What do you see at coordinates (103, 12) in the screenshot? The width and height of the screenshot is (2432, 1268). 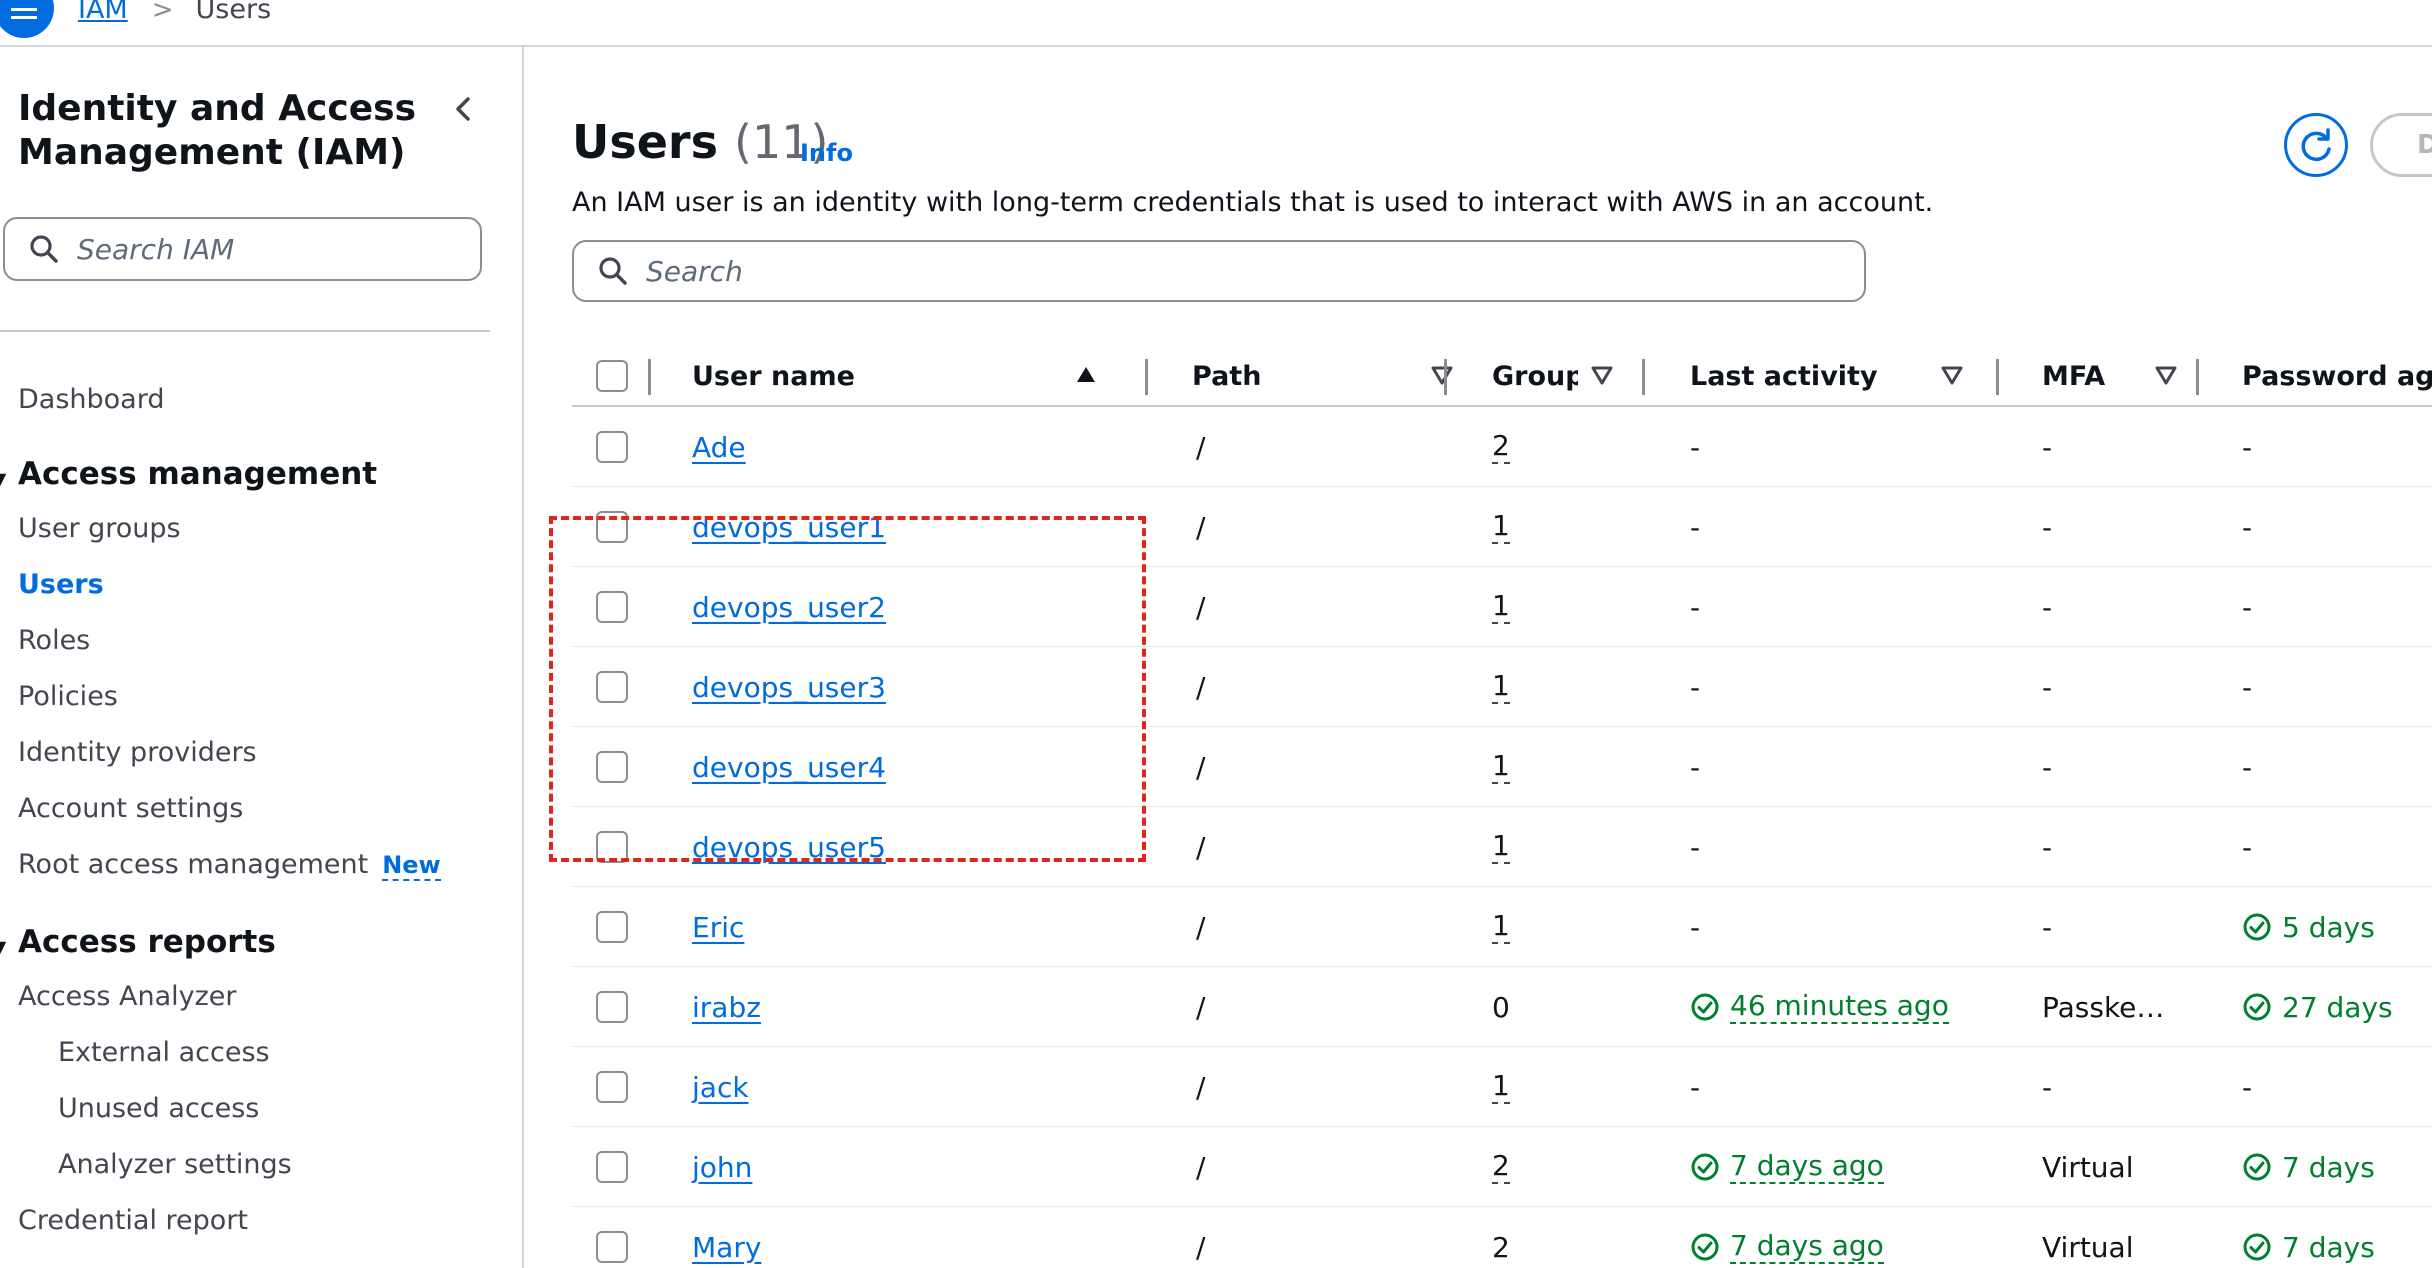 I see `breadcrumb-iam-link: IAM` at bounding box center [103, 12].